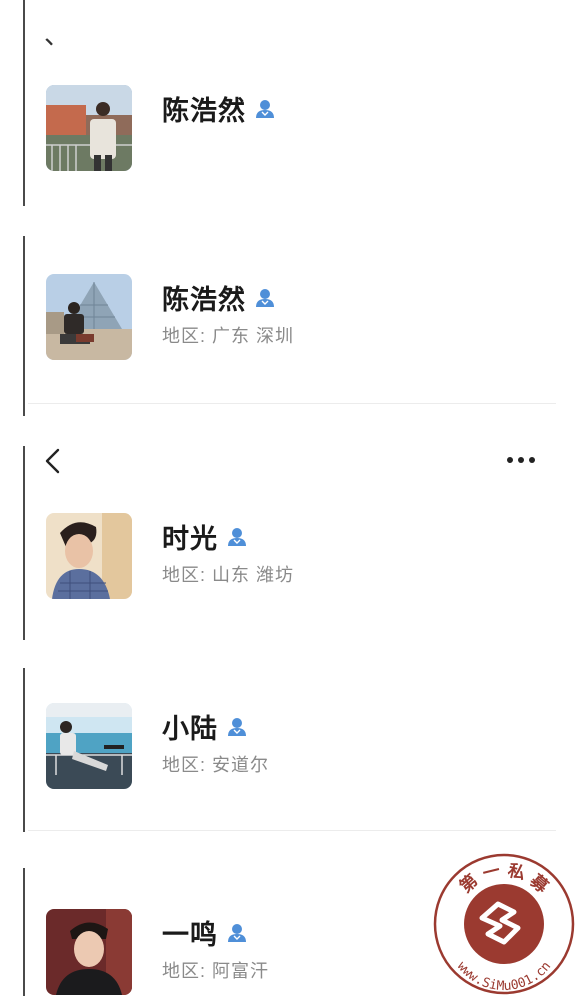 Image resolution: width=580 pixels, height=1001 pixels. Describe the element at coordinates (296, 747) in the screenshot. I see `contact-card: 小陆 地区: 安道尔` at that location.